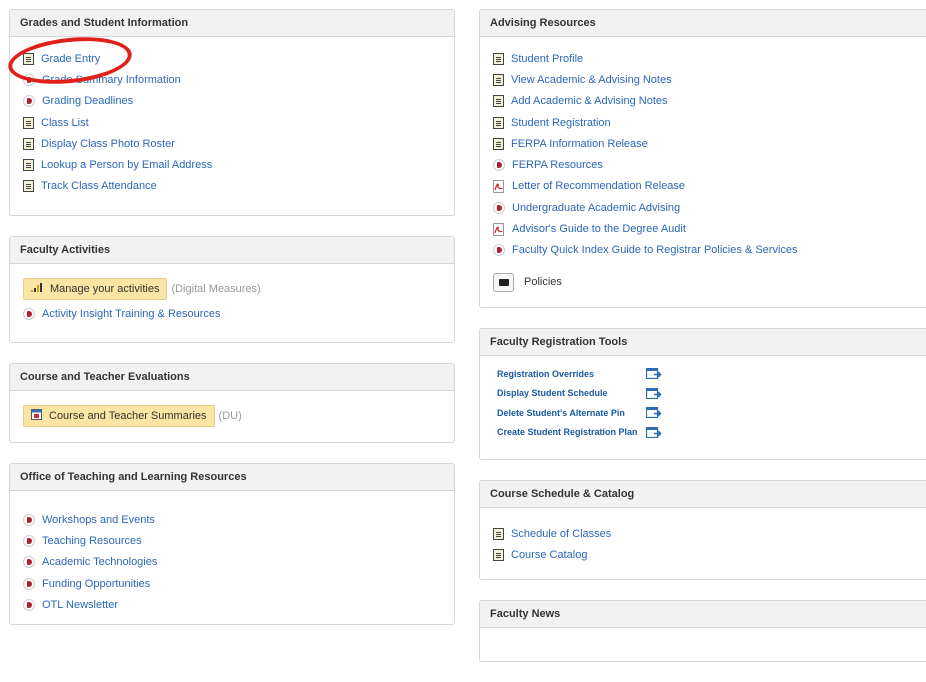 The height and width of the screenshot is (682, 926). What do you see at coordinates (37, 289) in the screenshot?
I see `activity-chart-icon` at bounding box center [37, 289].